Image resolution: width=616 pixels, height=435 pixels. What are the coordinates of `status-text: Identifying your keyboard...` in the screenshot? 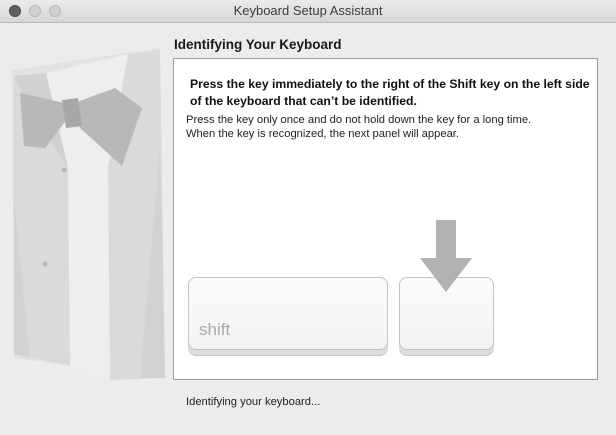 It's located at (253, 402).